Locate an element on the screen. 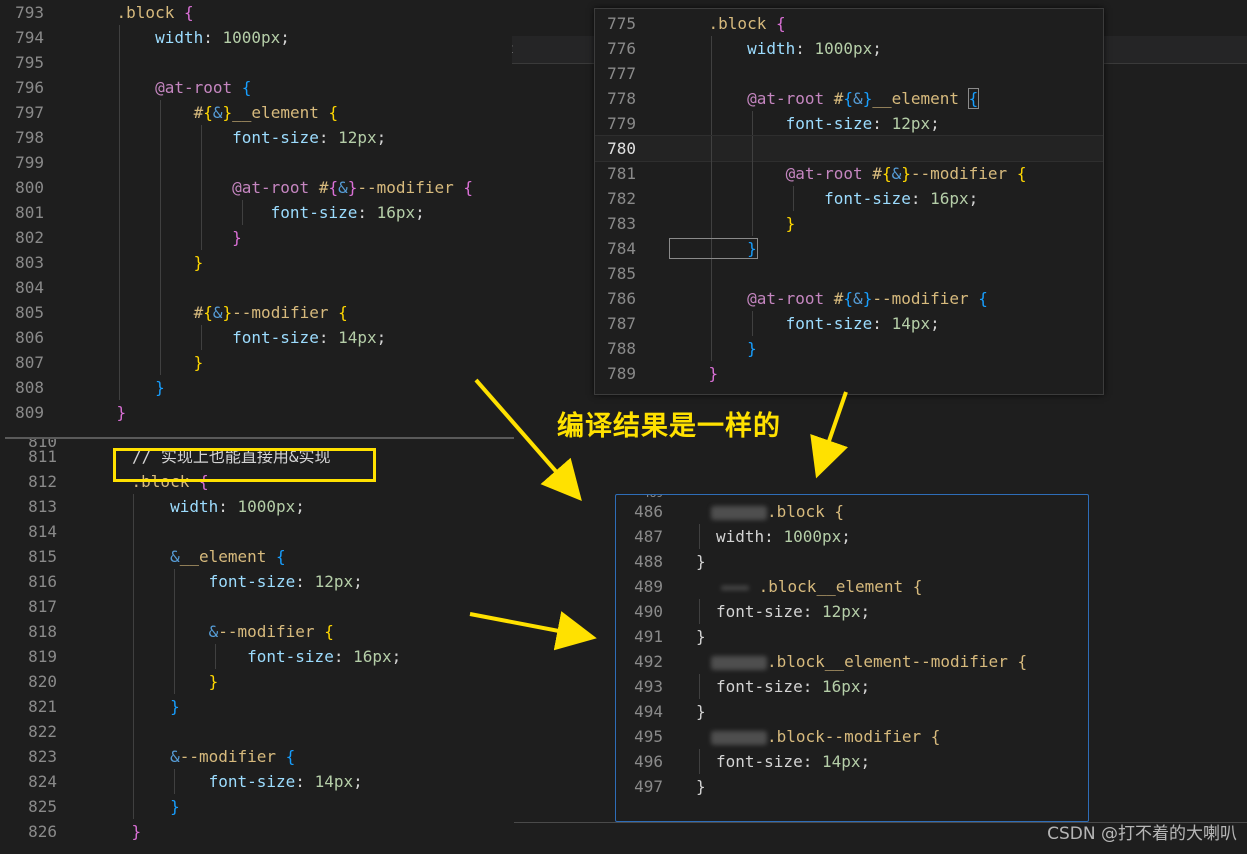 The height and width of the screenshot is (854, 1247). code-text: .block__element { is located at coordinates (821, 586).